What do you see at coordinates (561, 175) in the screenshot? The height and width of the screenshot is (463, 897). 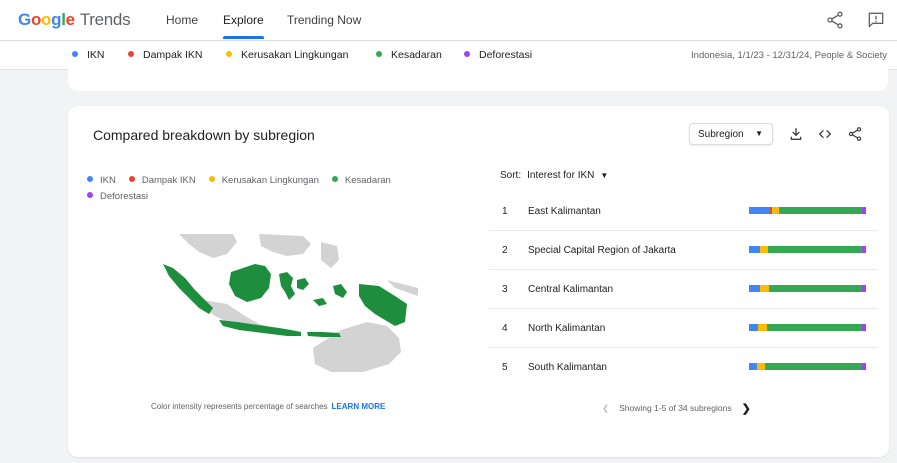 I see `sort-value: Interest for IKN` at bounding box center [561, 175].